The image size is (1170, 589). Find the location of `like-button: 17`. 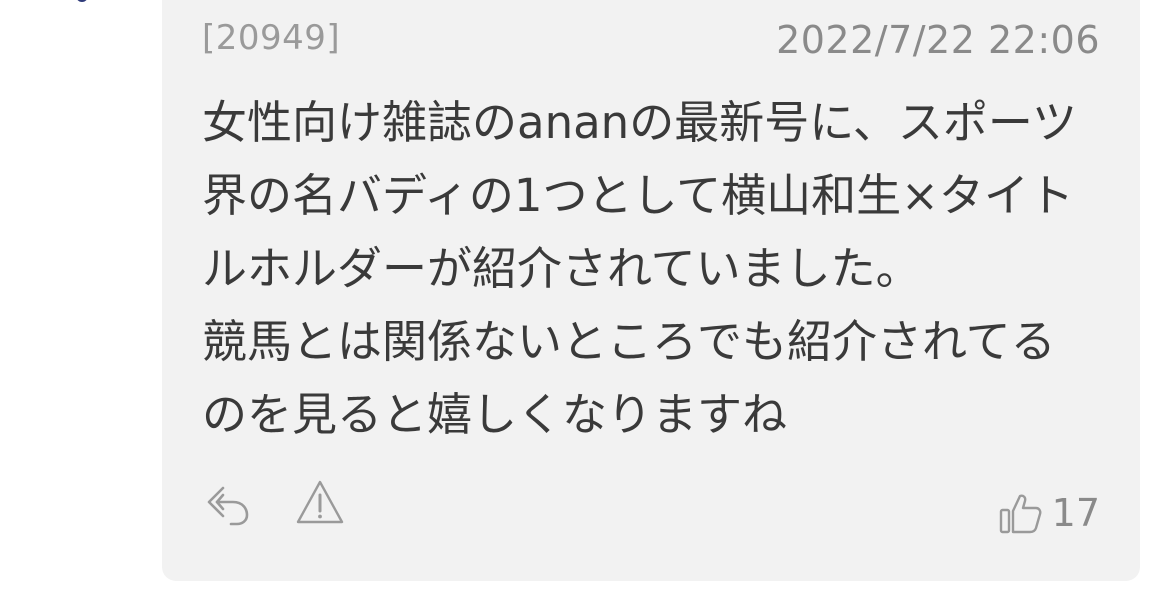

like-button: 17 is located at coordinates (1049, 513).